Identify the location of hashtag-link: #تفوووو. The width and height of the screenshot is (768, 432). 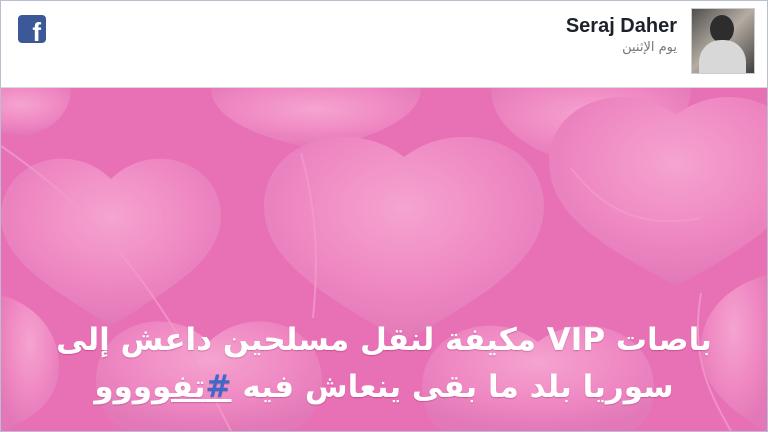
(162, 387).